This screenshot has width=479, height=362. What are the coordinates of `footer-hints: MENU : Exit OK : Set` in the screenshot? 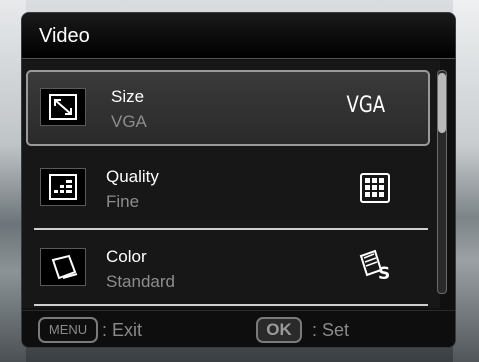 It's located at (238, 328).